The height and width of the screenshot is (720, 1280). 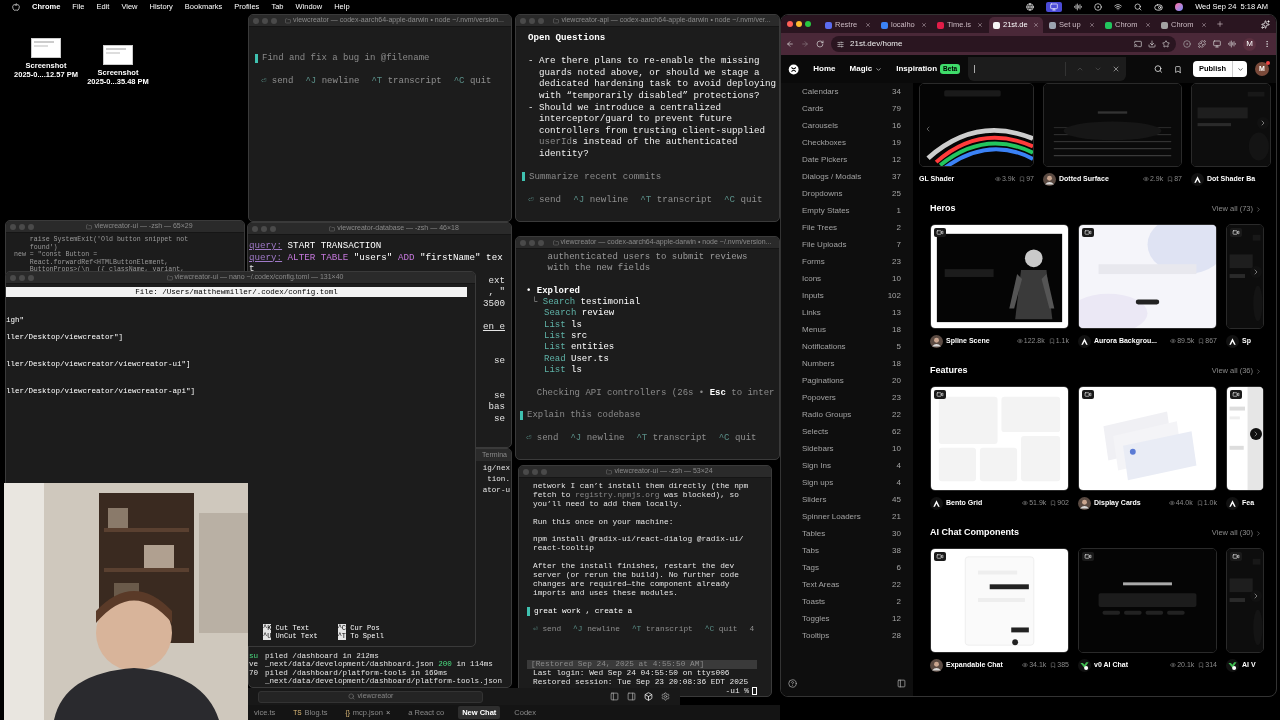 What do you see at coordinates (936, 341) in the screenshot?
I see `avatar` at bounding box center [936, 341].